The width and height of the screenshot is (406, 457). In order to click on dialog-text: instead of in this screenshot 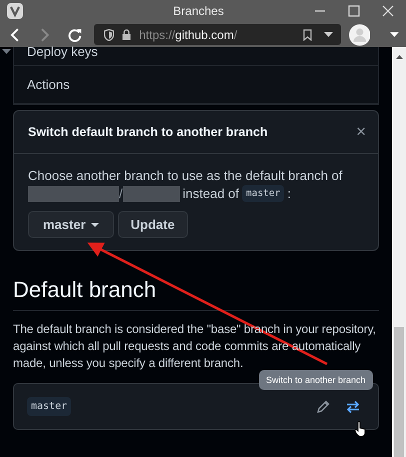, I will do `click(210, 193)`.